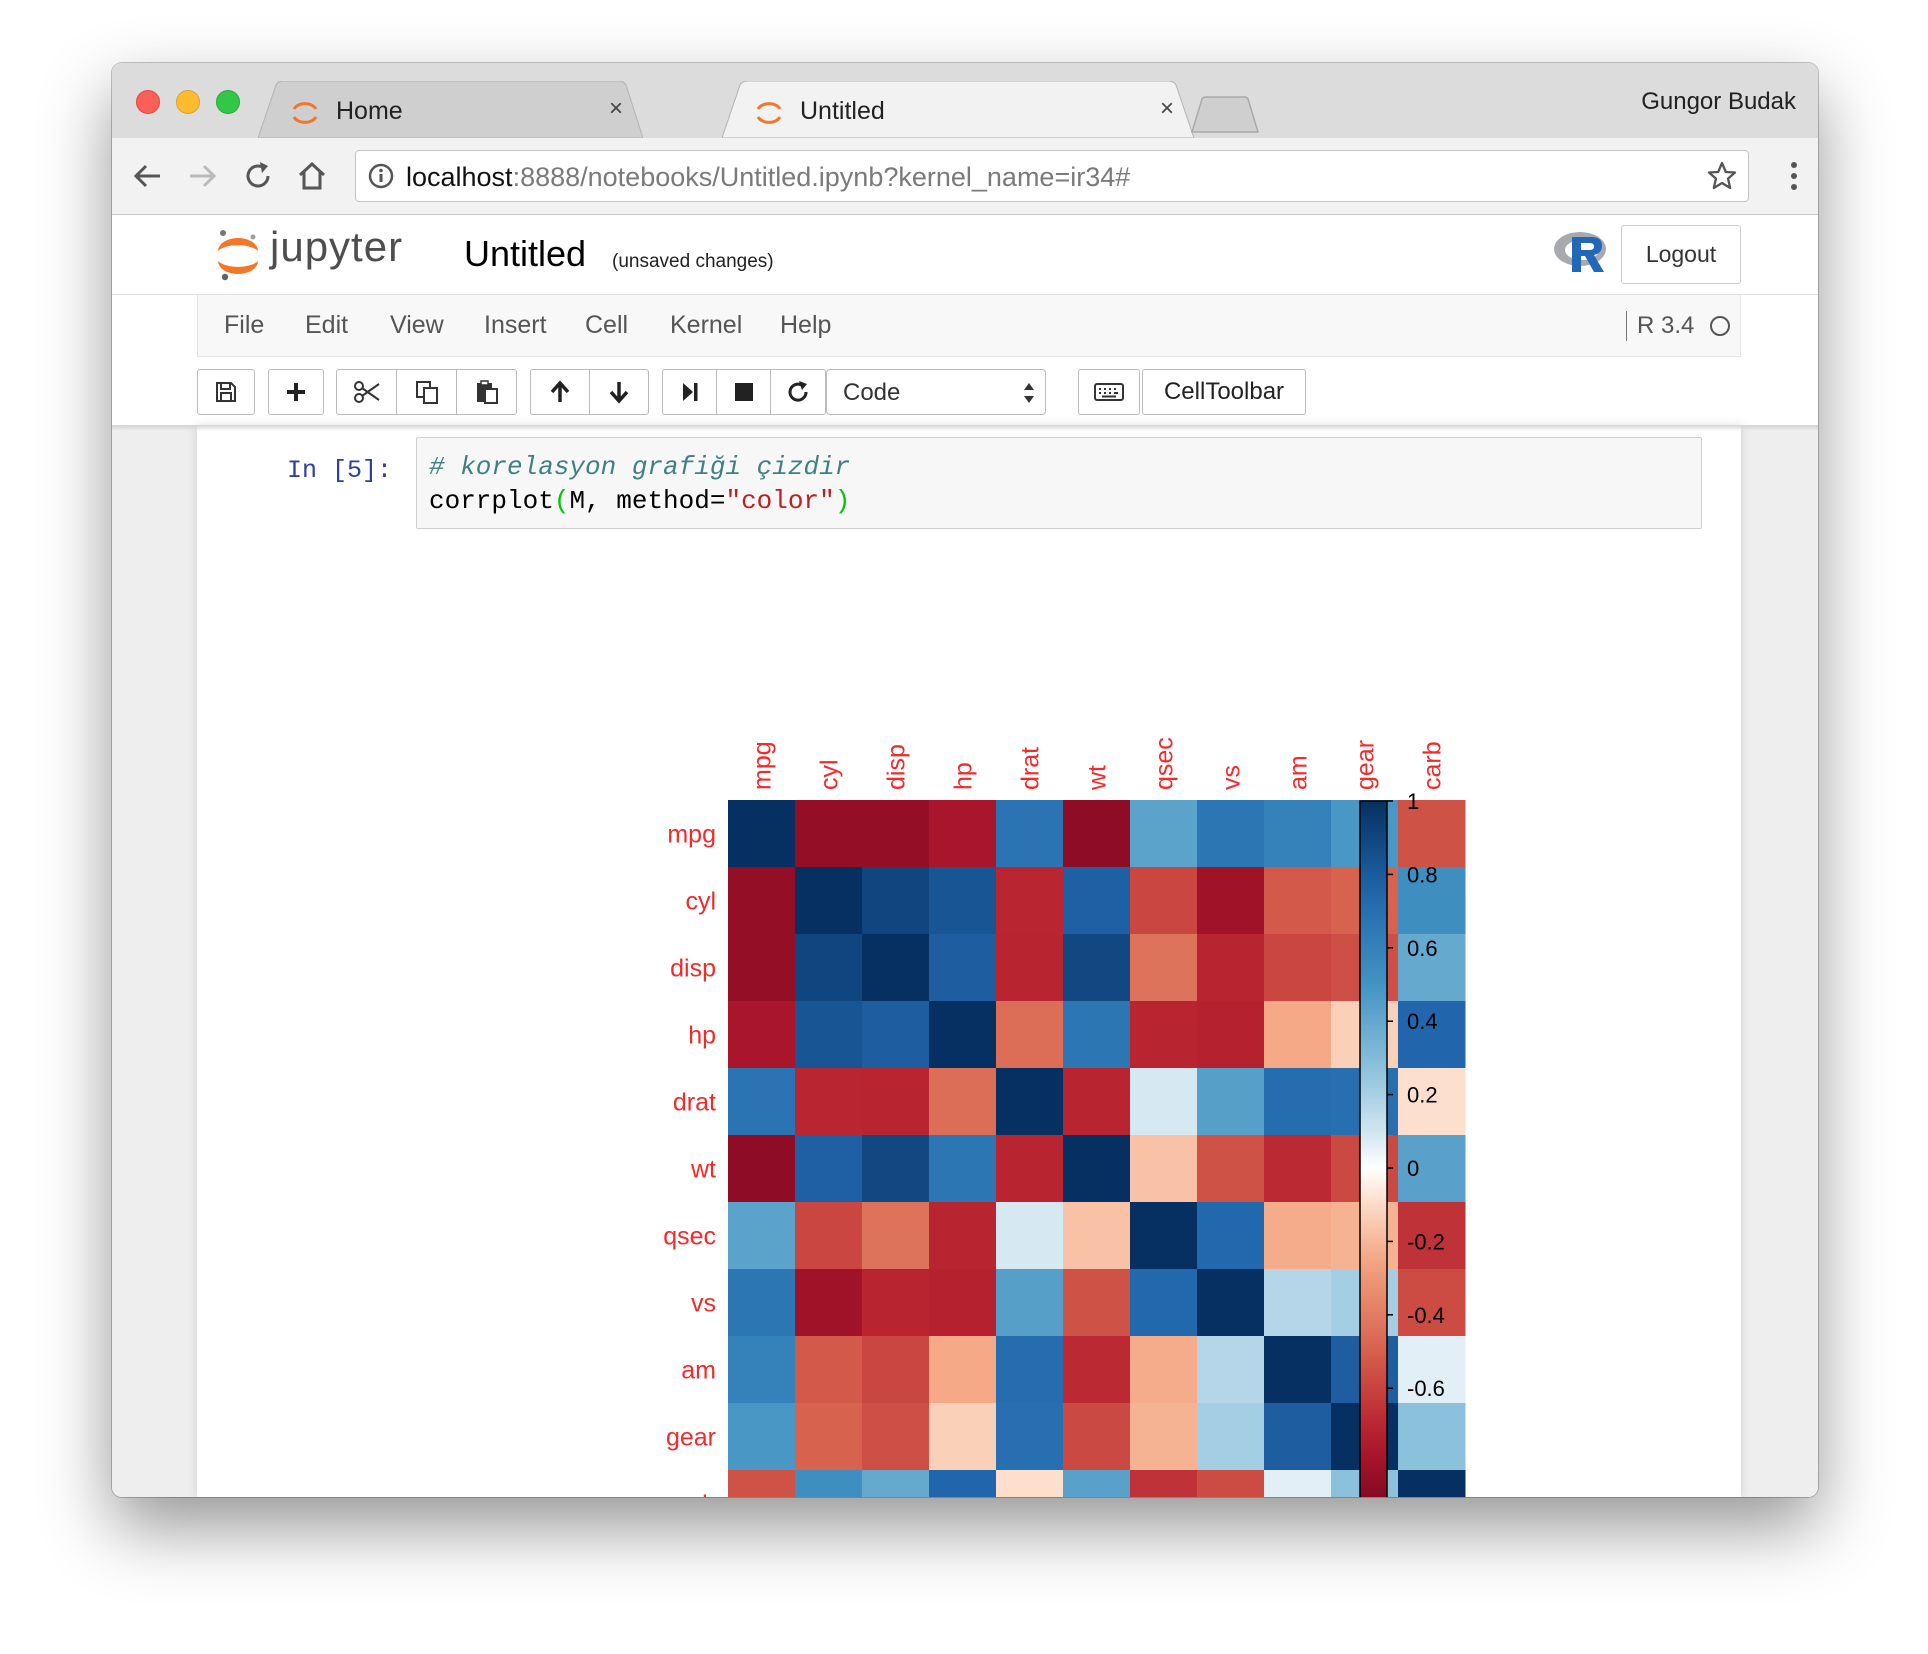 Image resolution: width=1928 pixels, height=1654 pixels. Describe the element at coordinates (525, 254) in the screenshot. I see `notebook-name: Untitled` at that location.